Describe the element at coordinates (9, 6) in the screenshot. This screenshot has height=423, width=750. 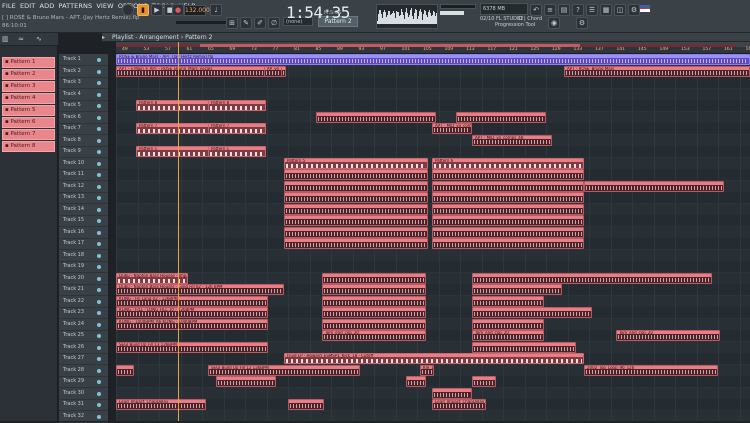
I see `menu-file: FILE` at that location.